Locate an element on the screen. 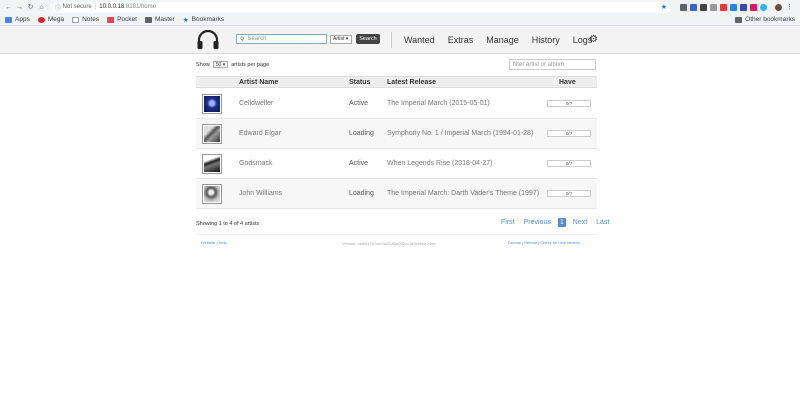 Image resolution: width=800 pixels, height=420 pixels. search-bar: ⚲ Search Artist ▾ Search is located at coordinates (308, 39).